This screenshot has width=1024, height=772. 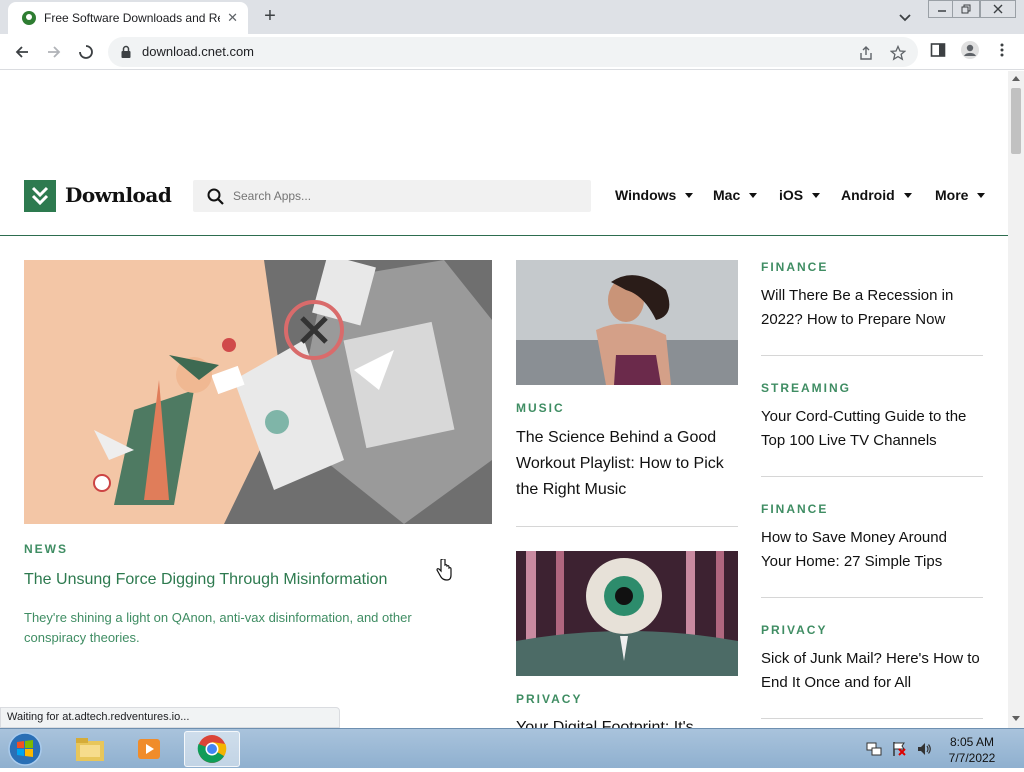 I want to click on site-header: Download Windows Mac iOS Android More, so click(x=504, y=207).